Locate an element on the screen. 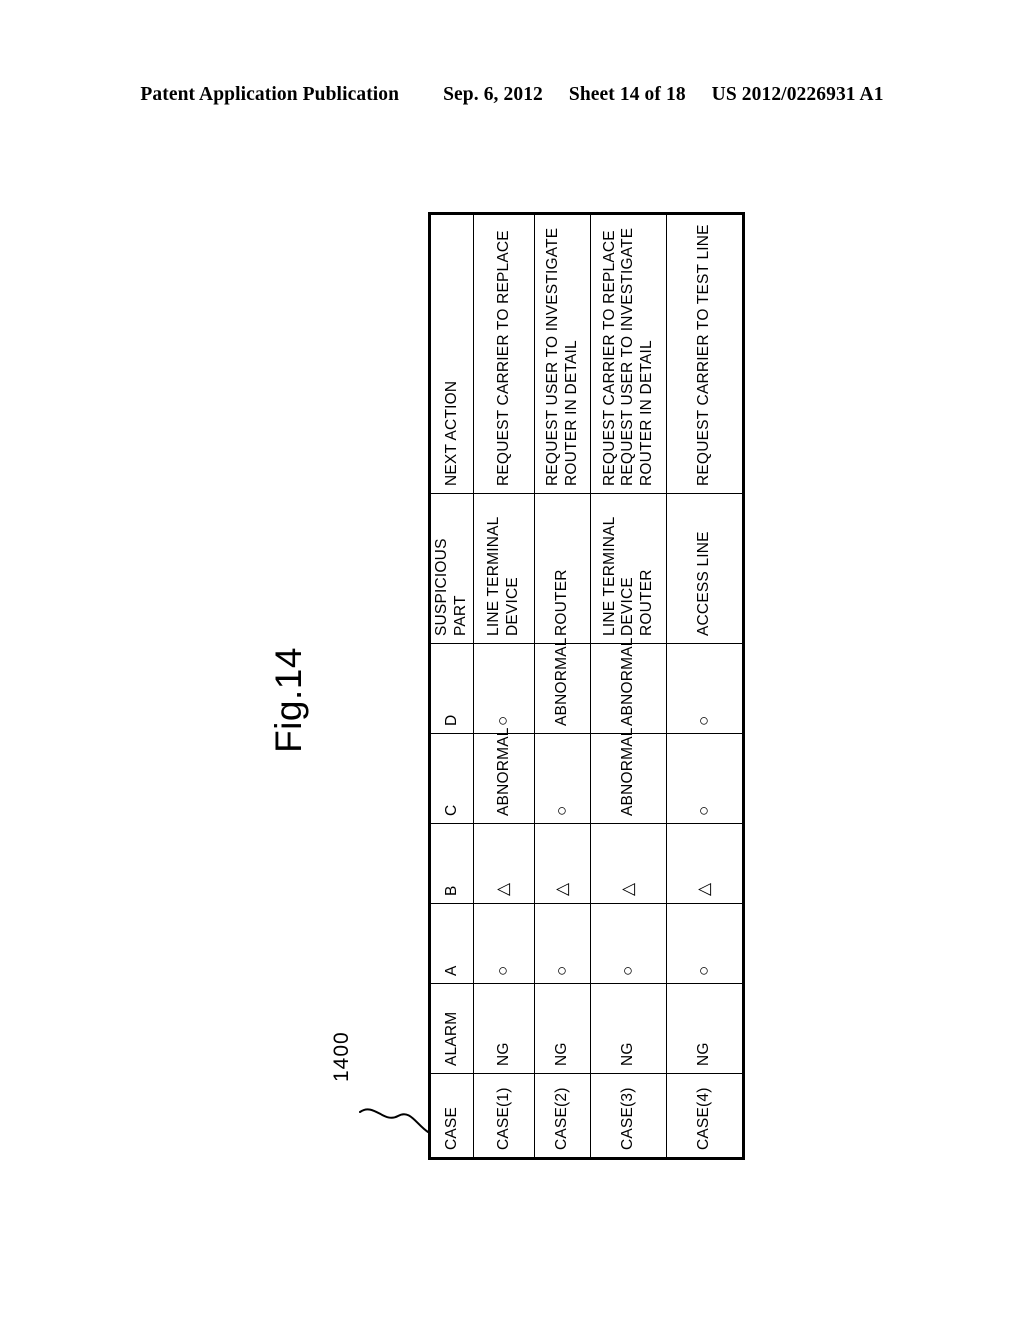 The image size is (1024, 1320). cell-next-action: REQUEST CARRIER TO REPLACE is located at coordinates (504, 353).